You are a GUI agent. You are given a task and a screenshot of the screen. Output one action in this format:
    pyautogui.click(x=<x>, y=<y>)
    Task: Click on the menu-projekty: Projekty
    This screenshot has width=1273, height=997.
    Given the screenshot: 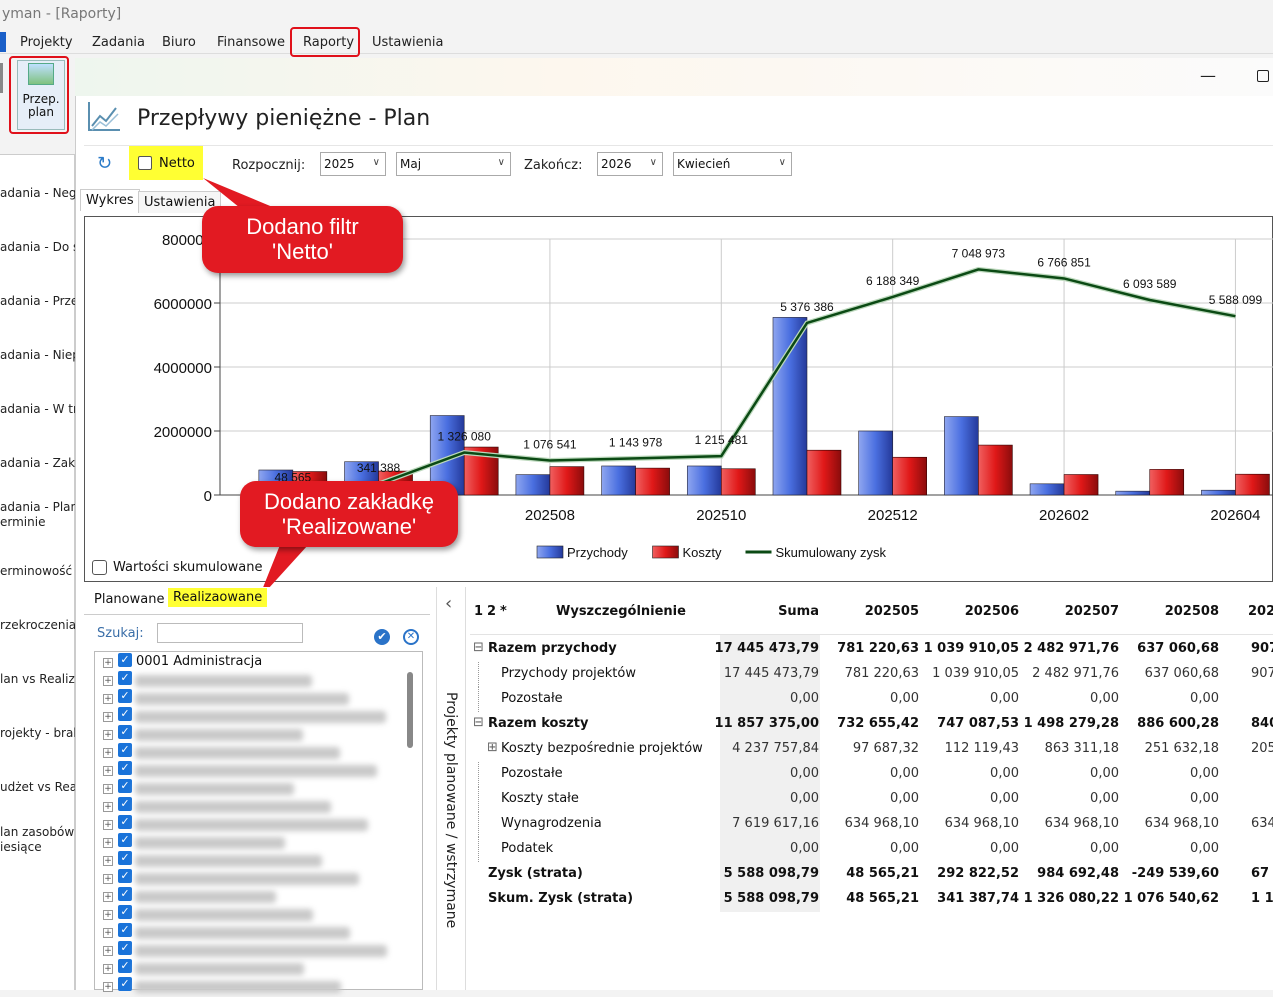 What is the action you would take?
    pyautogui.click(x=46, y=42)
    